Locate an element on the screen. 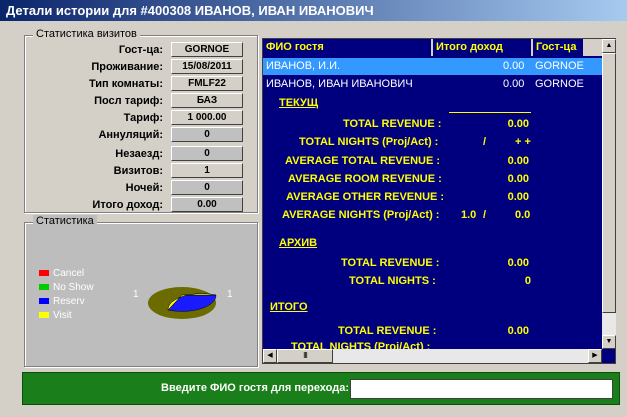  stat-label: Незаезд: is located at coordinates (139, 154).